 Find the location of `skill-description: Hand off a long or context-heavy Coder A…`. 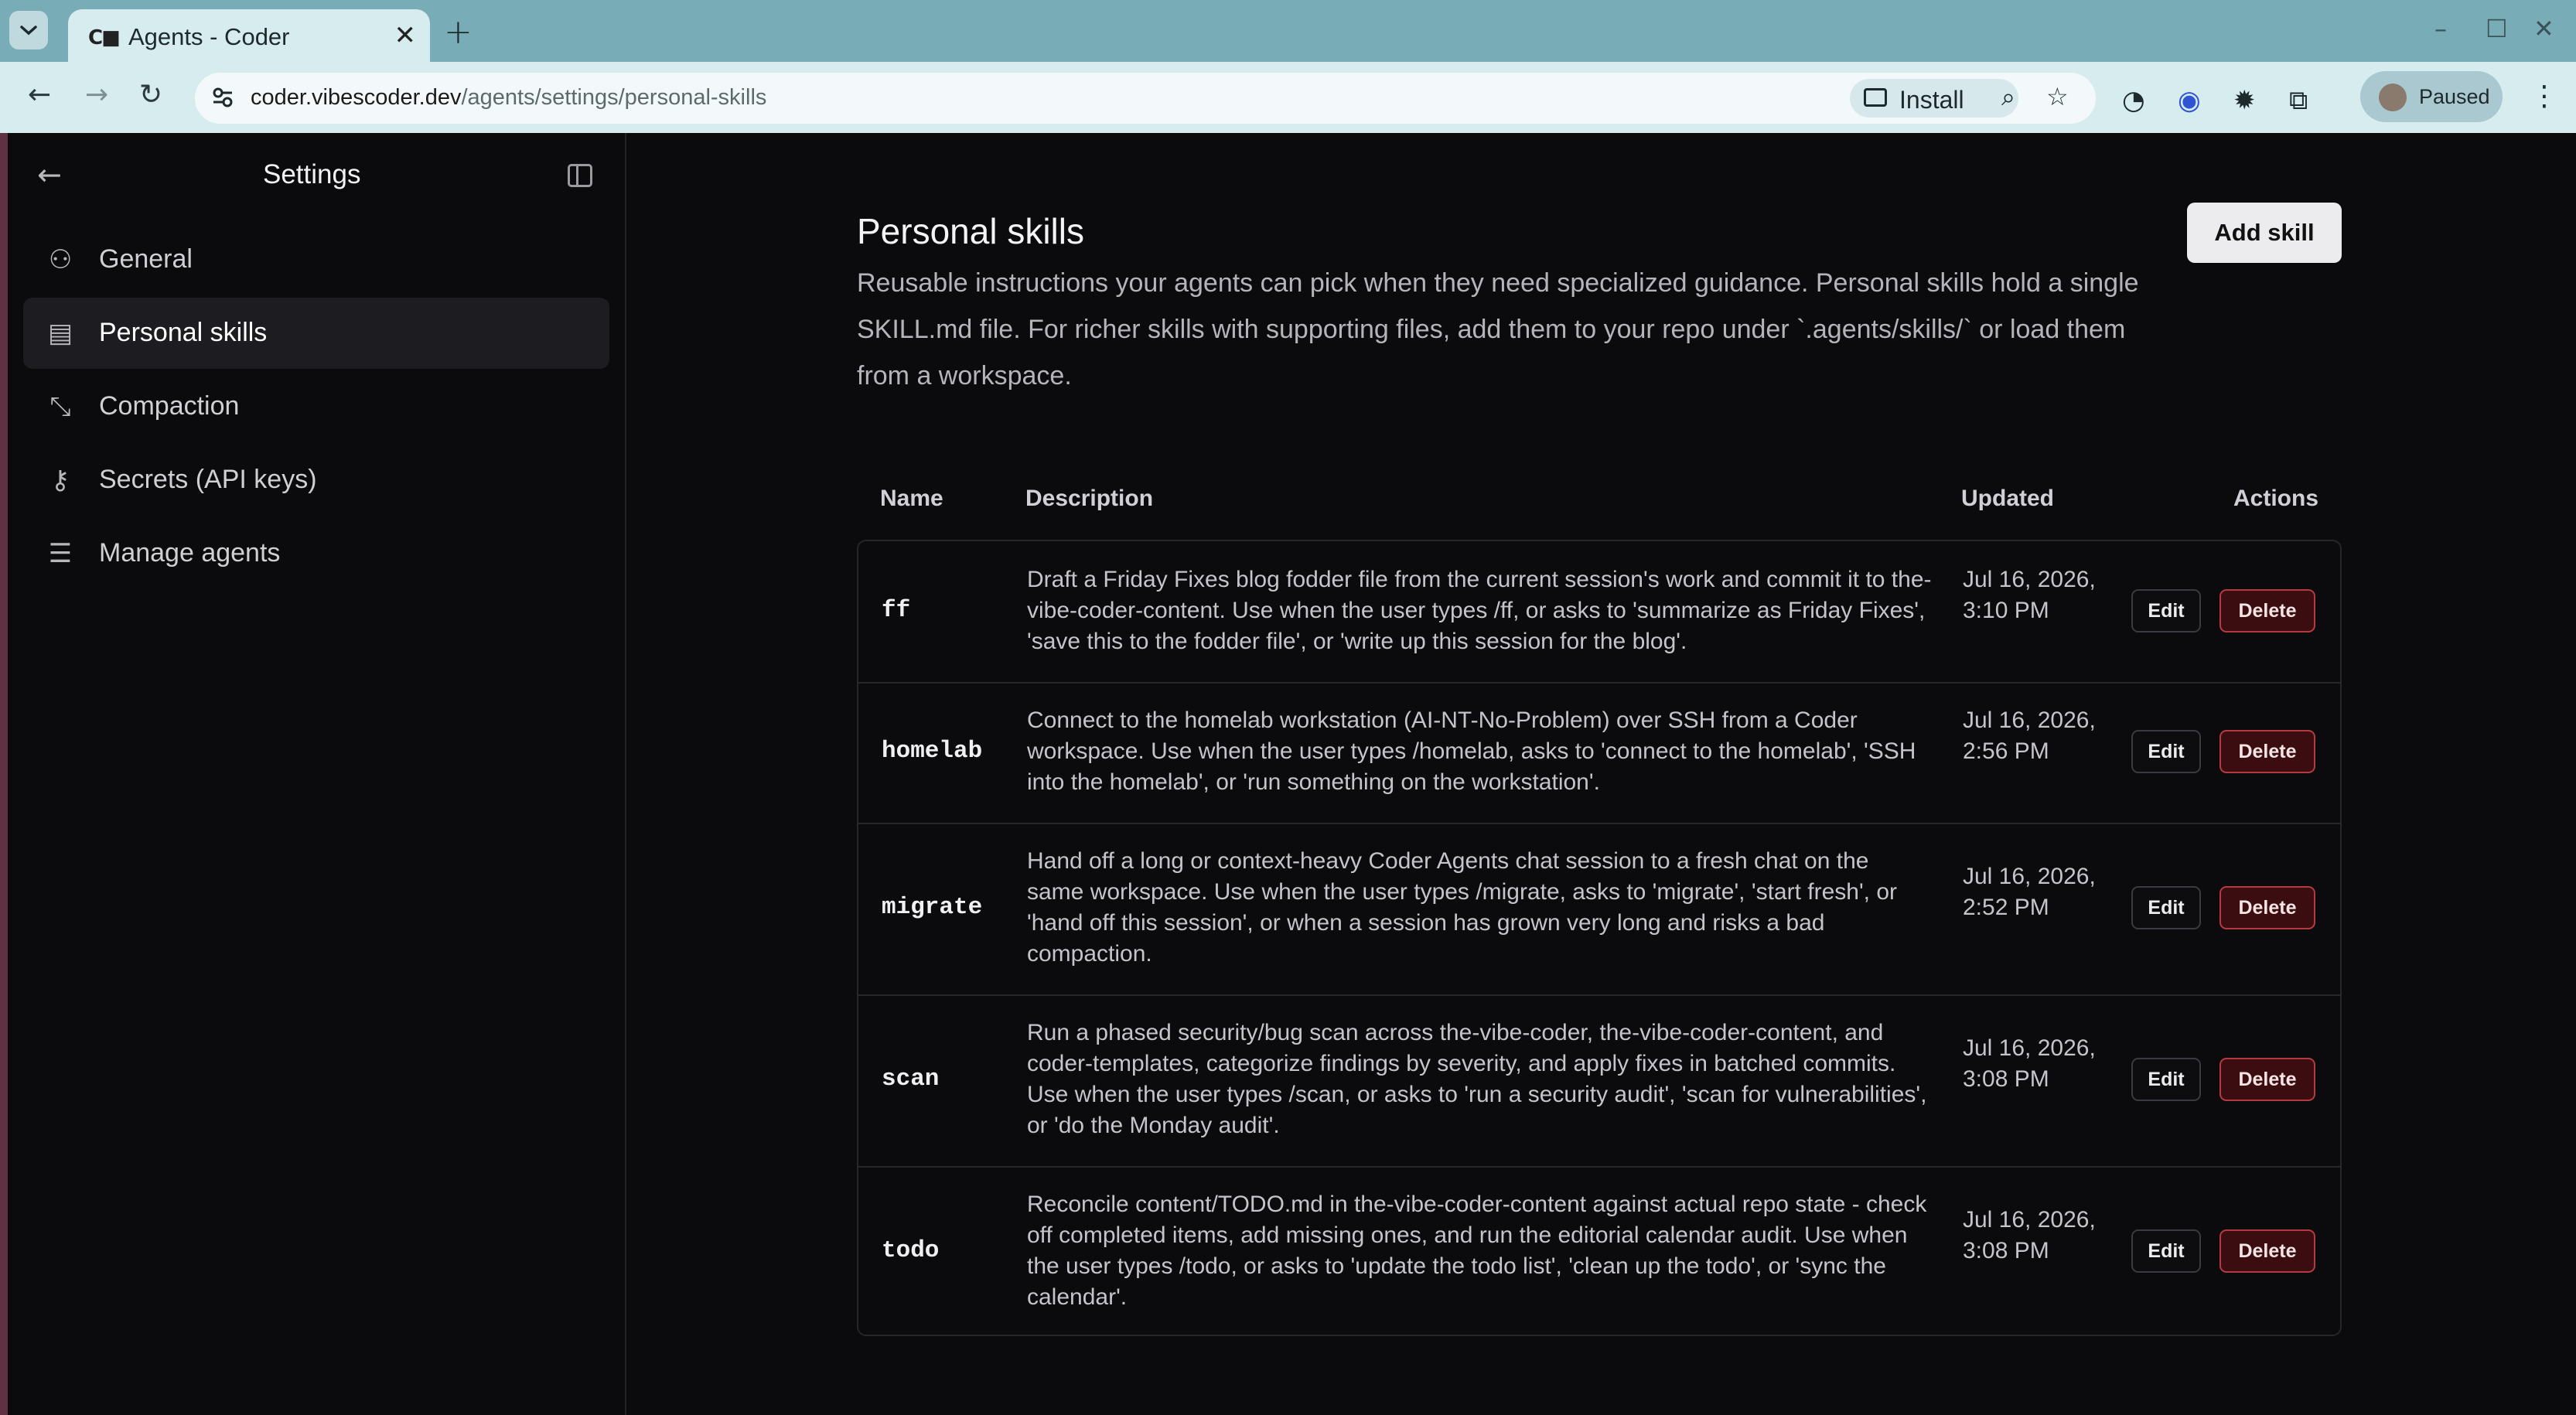

skill-description: Hand off a long or context-heavy Coder A… is located at coordinates (1462, 908).